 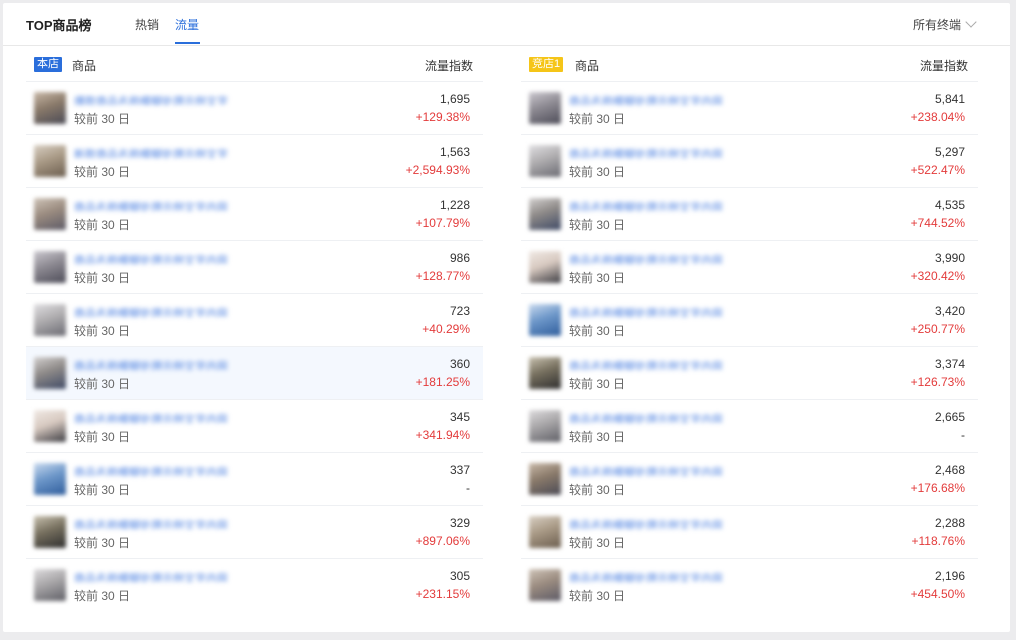 What do you see at coordinates (254, 266) in the screenshot?
I see `table-row: 商品名称模糊处理示例文字内容 较前 30 日 986 +128.77%` at bounding box center [254, 266].